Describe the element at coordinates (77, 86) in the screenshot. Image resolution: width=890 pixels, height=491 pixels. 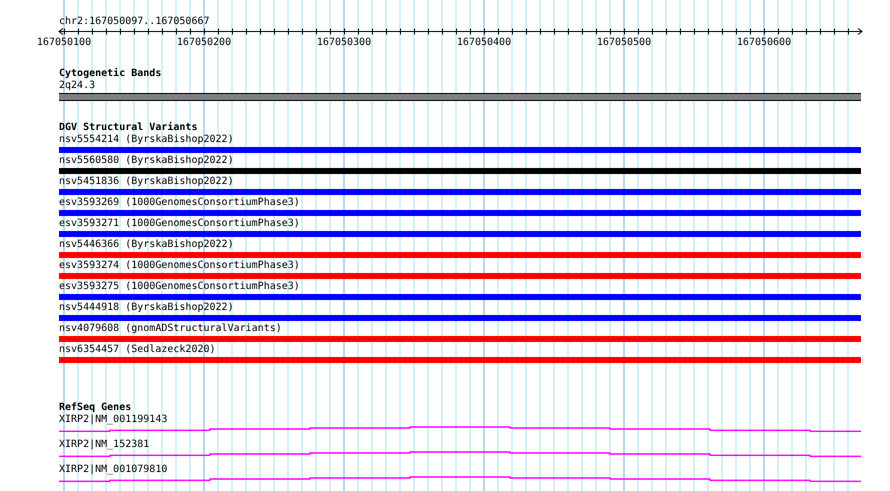
I see `band-label: 2q24.3` at that location.